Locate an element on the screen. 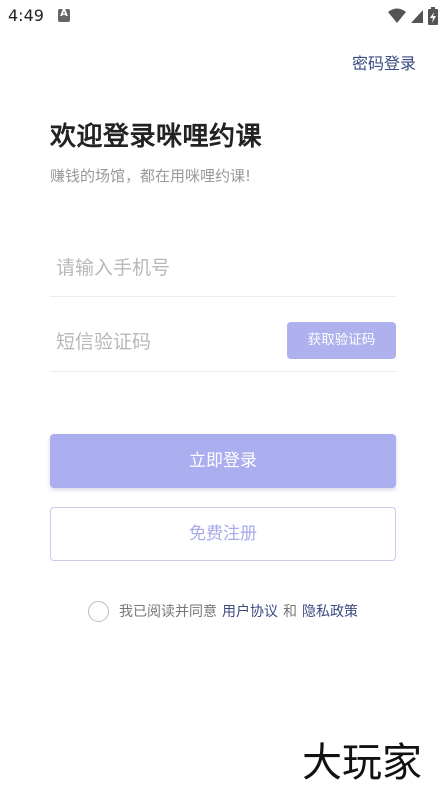  page-title: 欢迎登录咪哩约课 is located at coordinates (156, 137).